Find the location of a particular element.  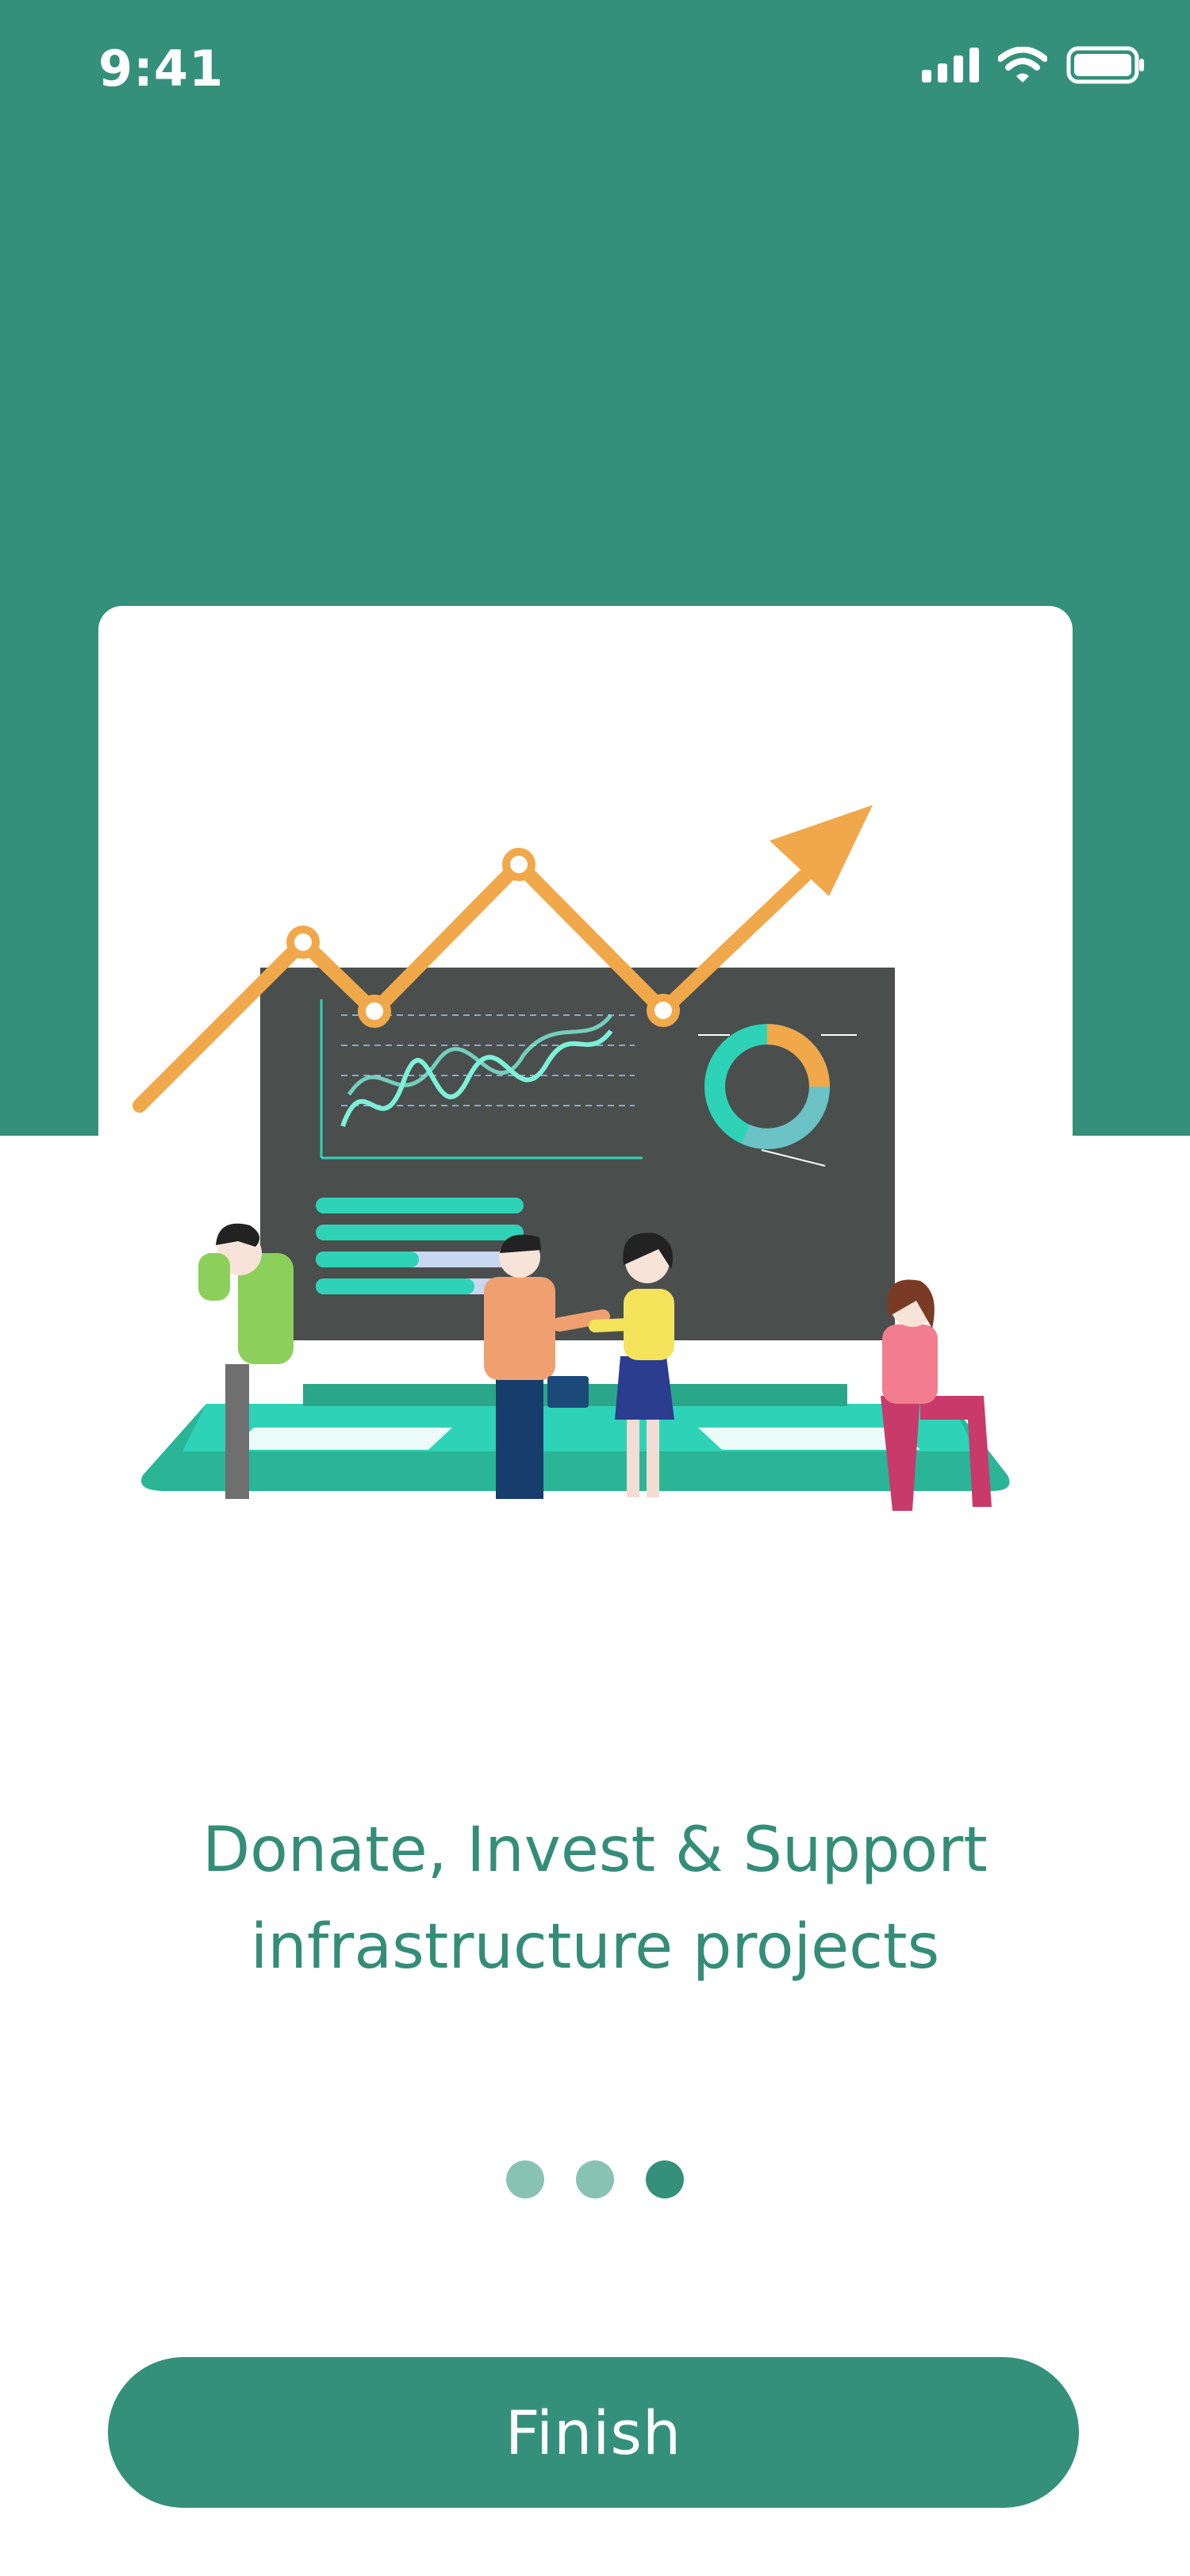

status-time: 9:41 is located at coordinates (161, 69).